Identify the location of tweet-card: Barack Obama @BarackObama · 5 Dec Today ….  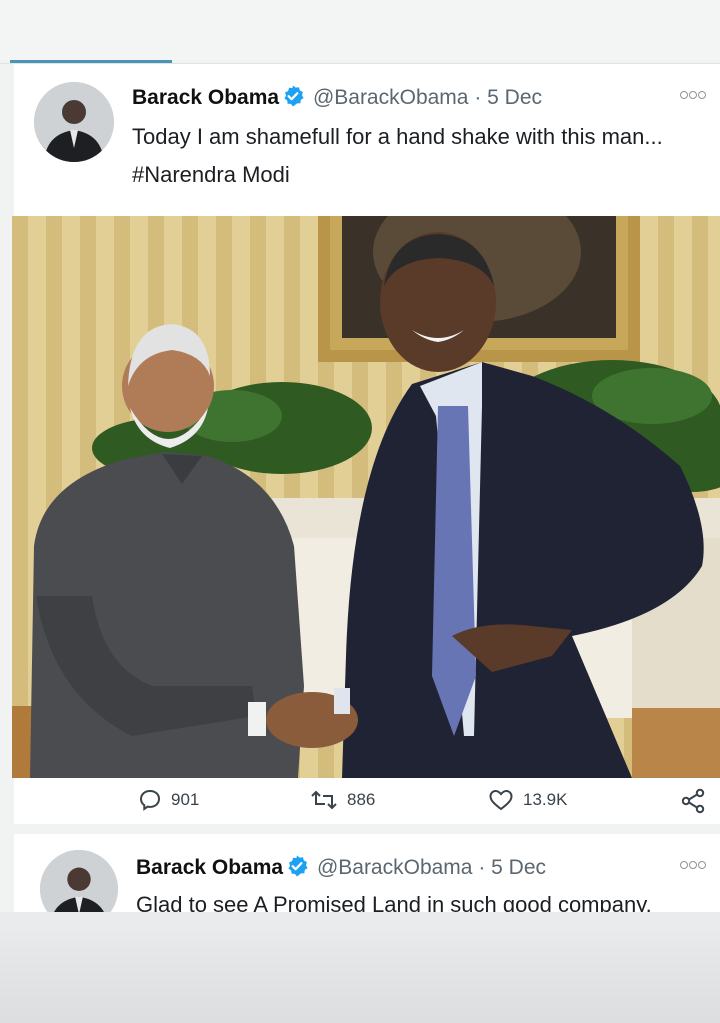
(367, 140).